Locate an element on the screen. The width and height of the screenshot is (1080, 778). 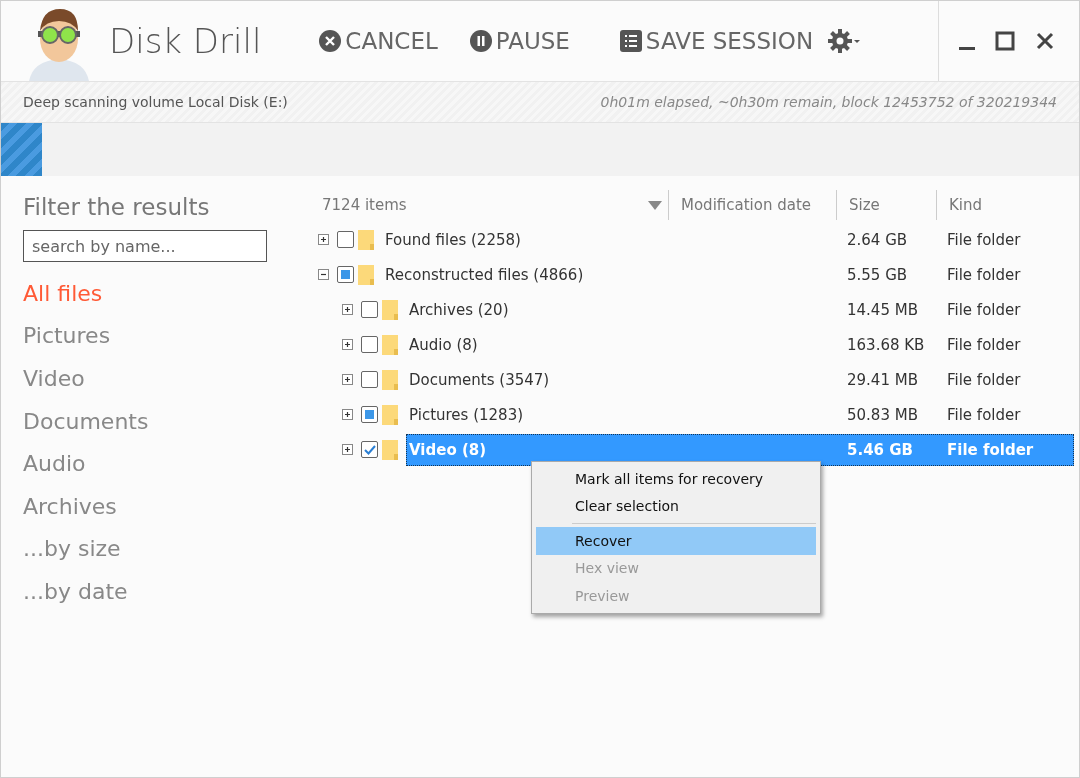
maximize-button is located at coordinates (1005, 41).